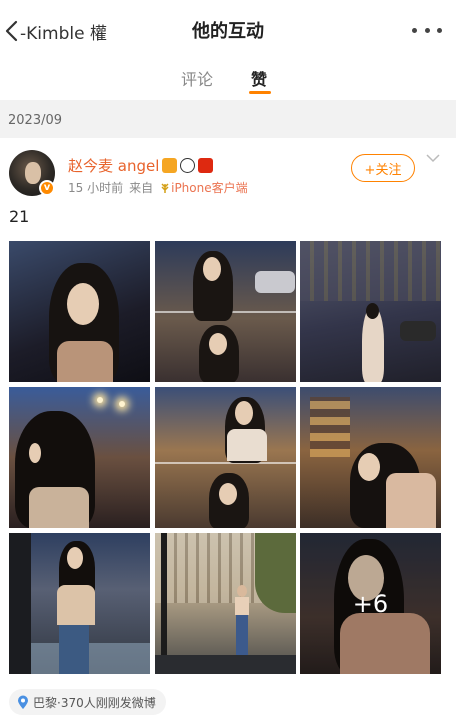 The image size is (456, 728). I want to click on more-options-button, so click(427, 30).